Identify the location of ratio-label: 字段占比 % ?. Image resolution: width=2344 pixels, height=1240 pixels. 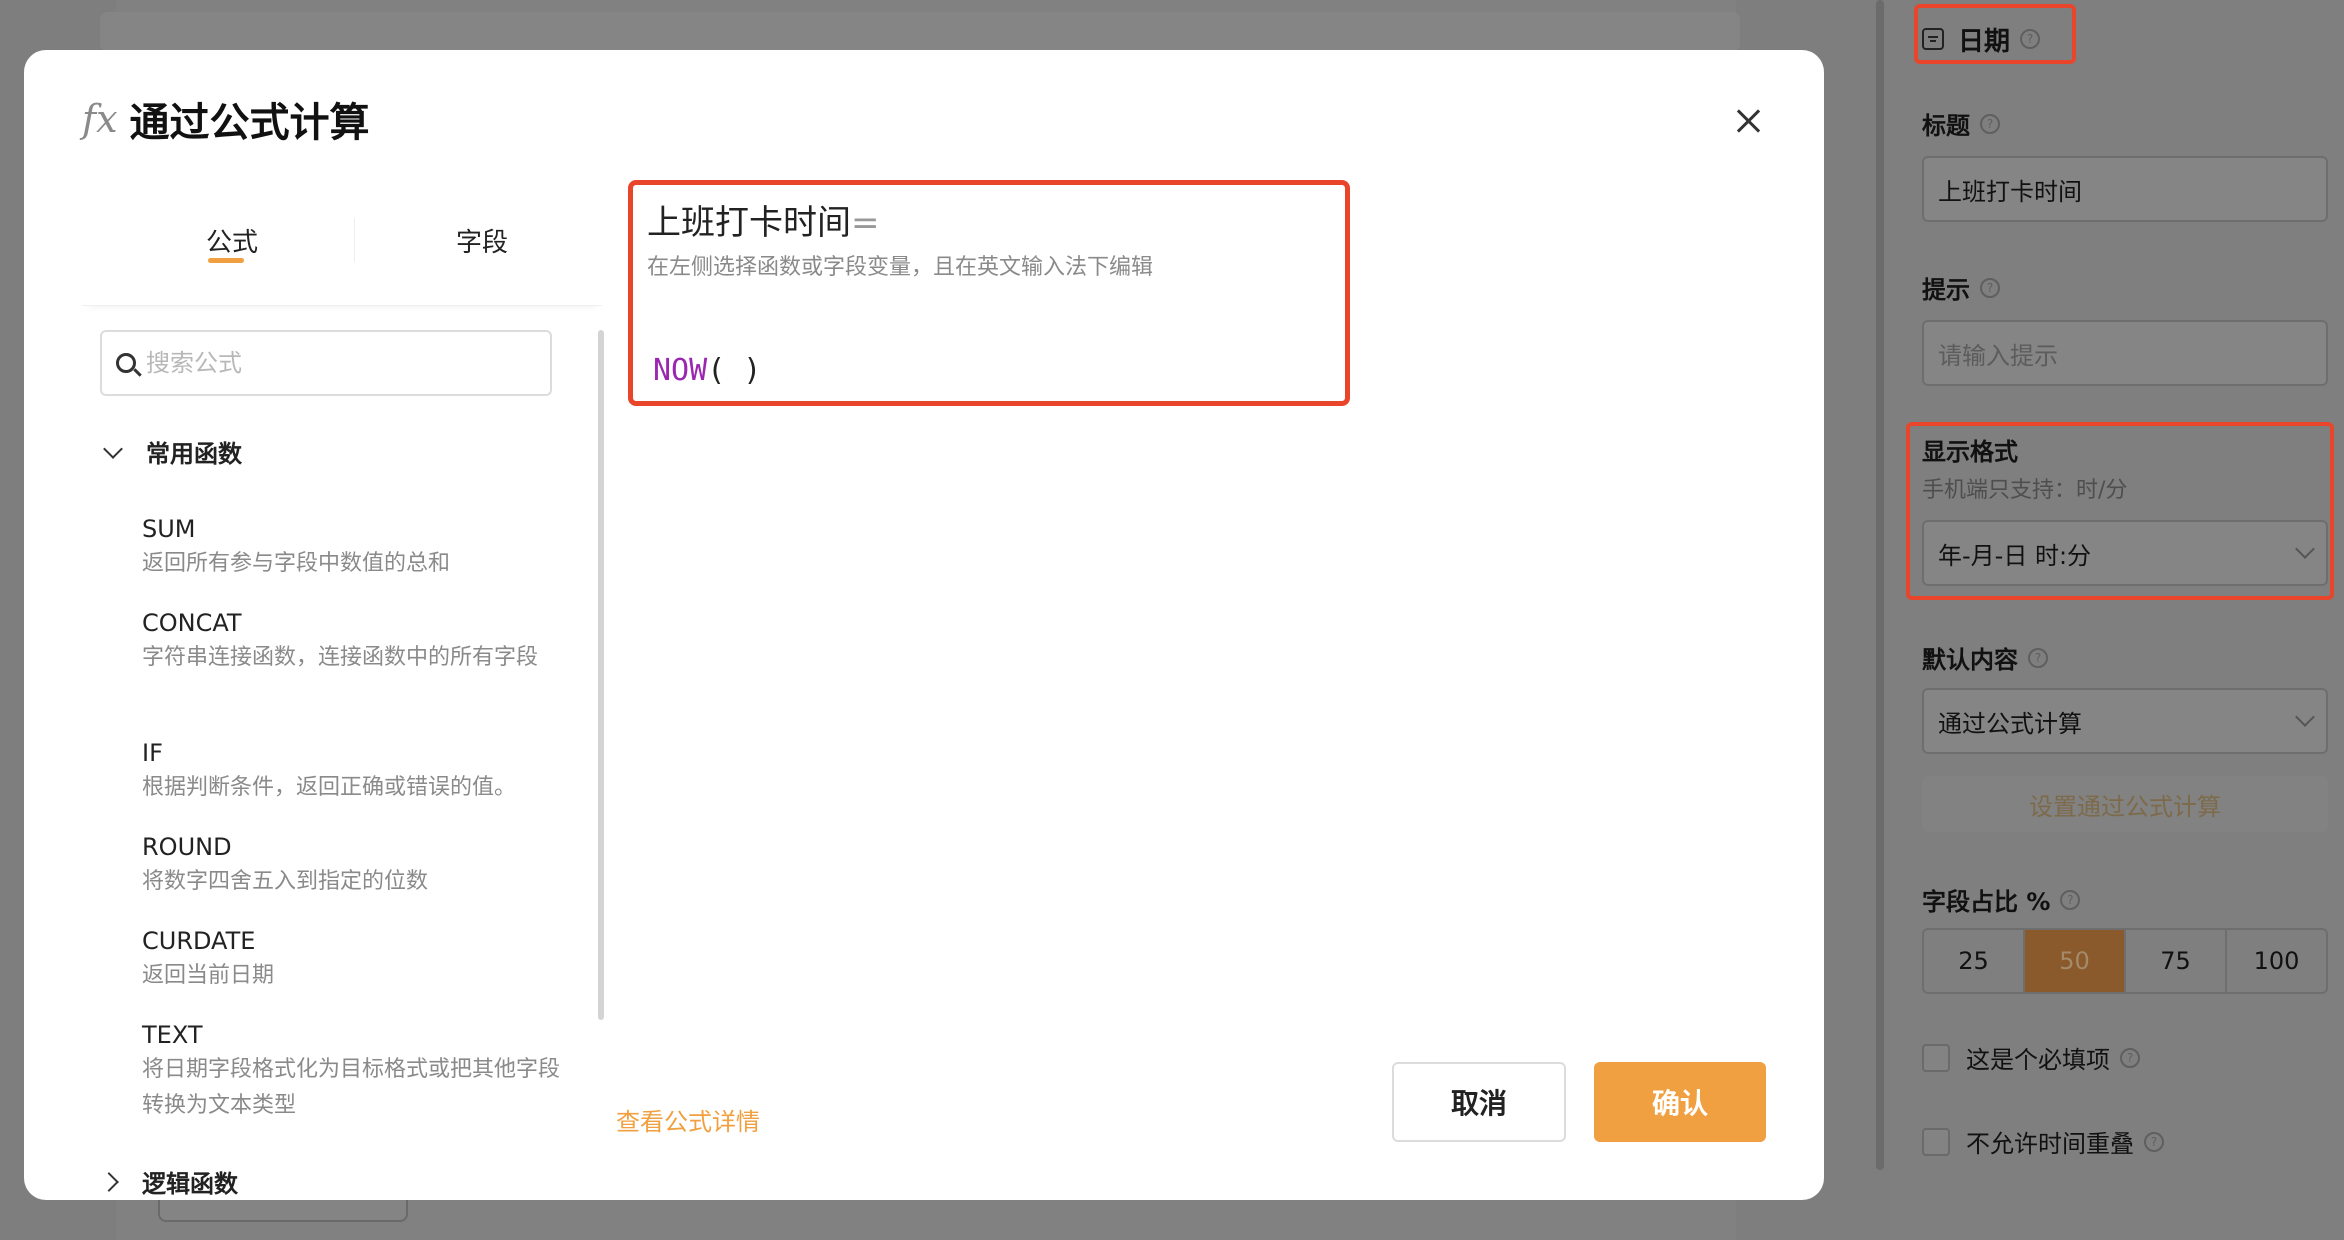
(2001, 899).